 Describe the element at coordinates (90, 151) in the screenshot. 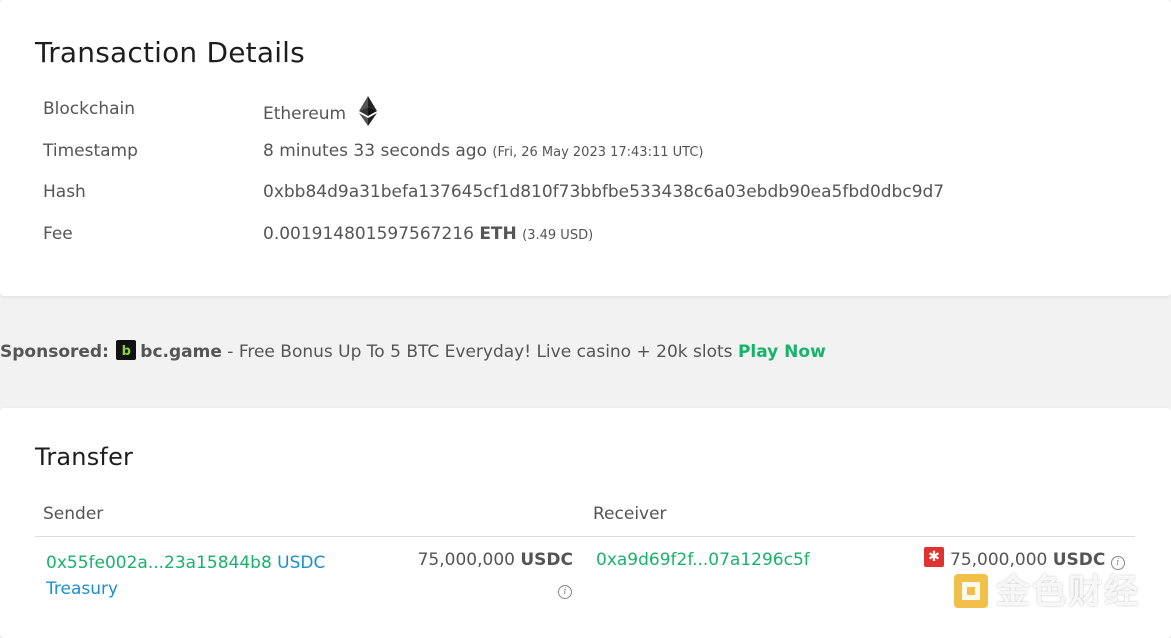

I see `timestamp-label: Timestamp` at that location.